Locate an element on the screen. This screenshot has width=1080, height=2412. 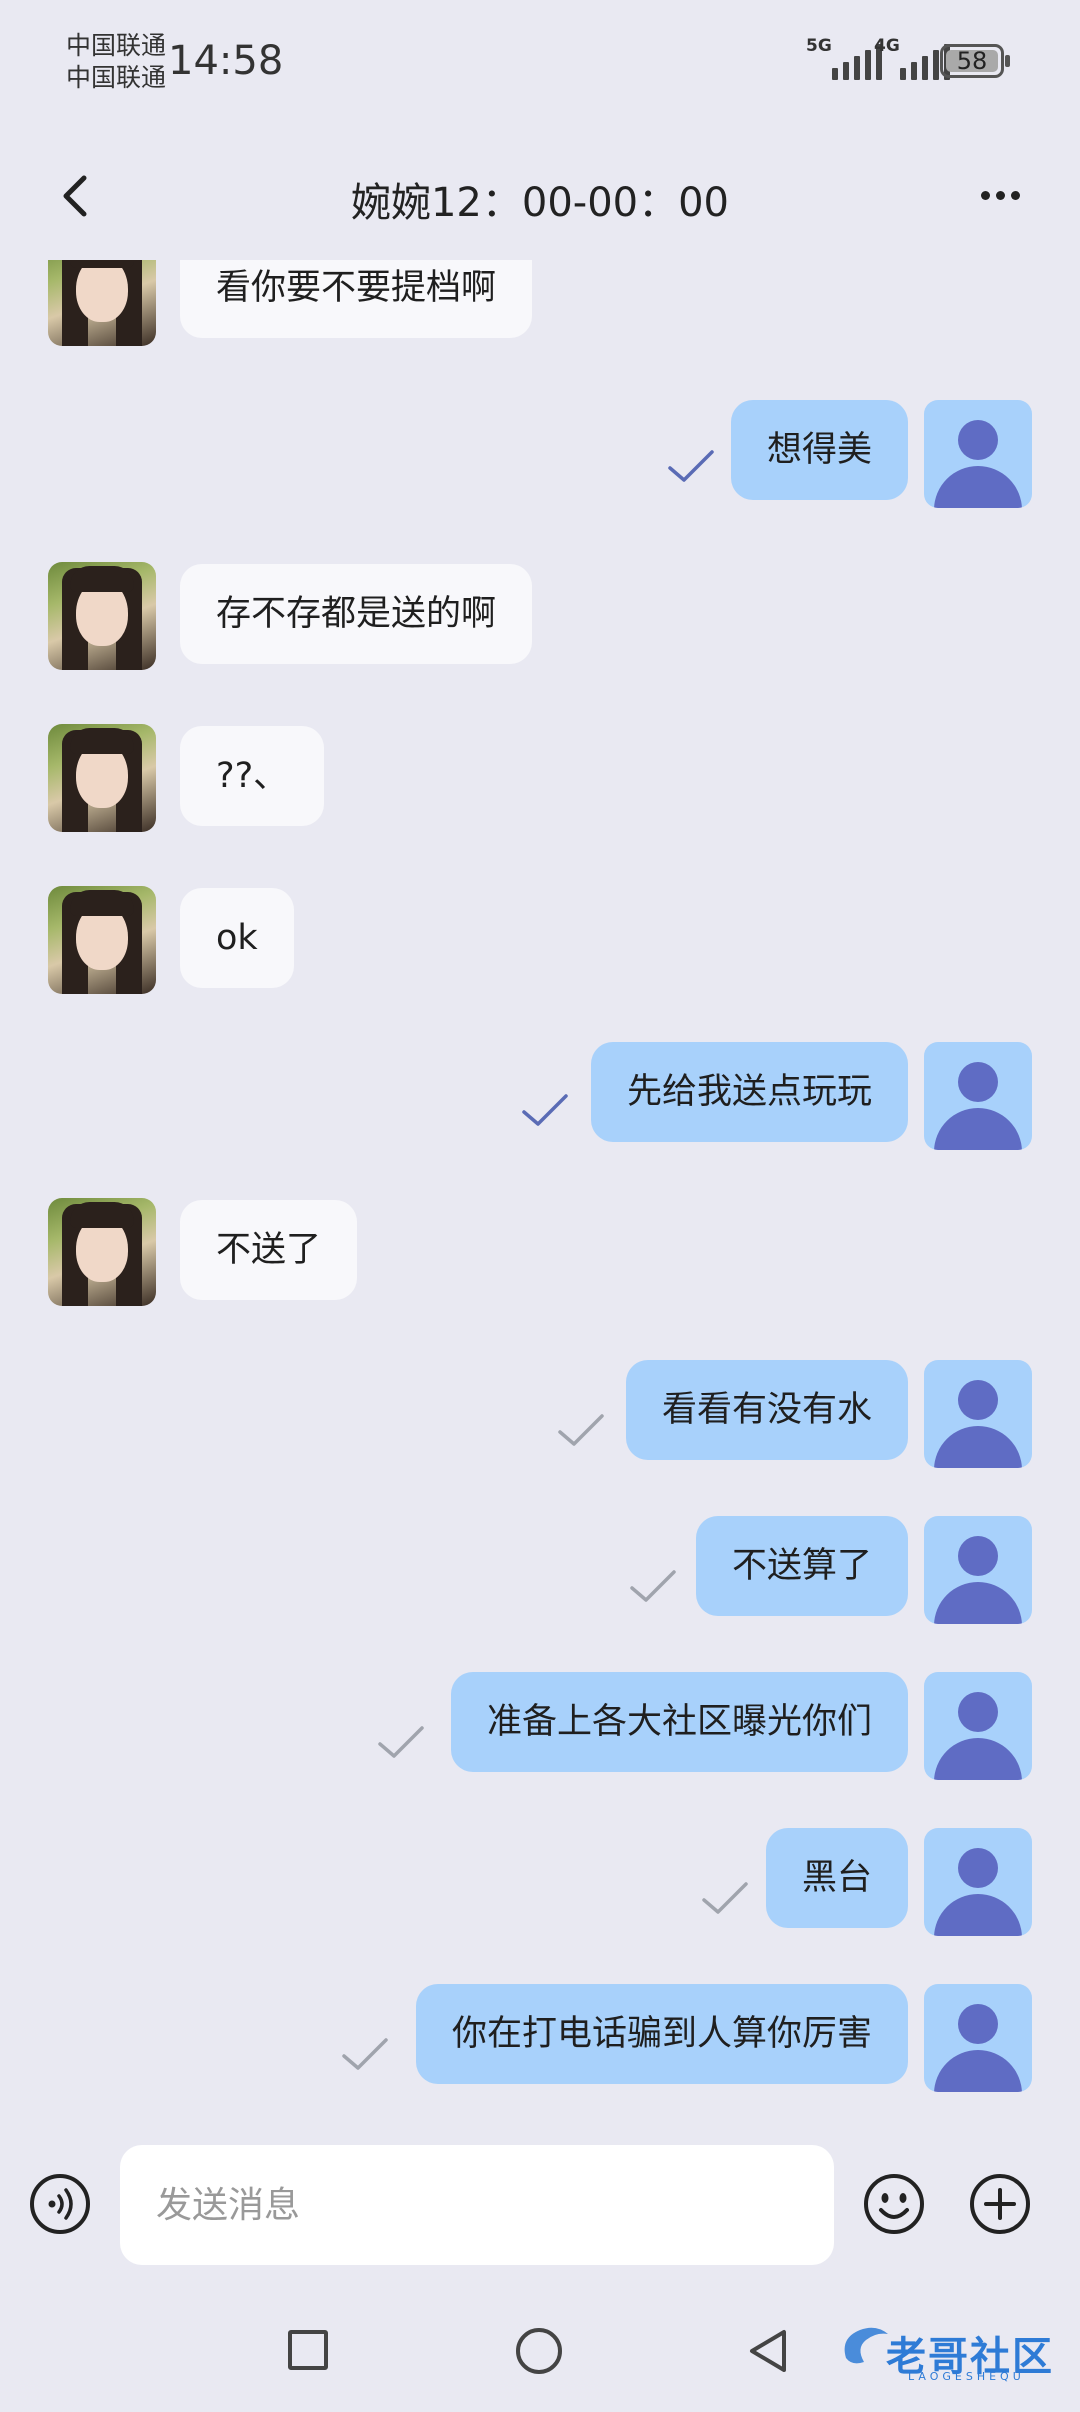
chat-title: 婉婉12：00-00：00 is located at coordinates (540, 203).